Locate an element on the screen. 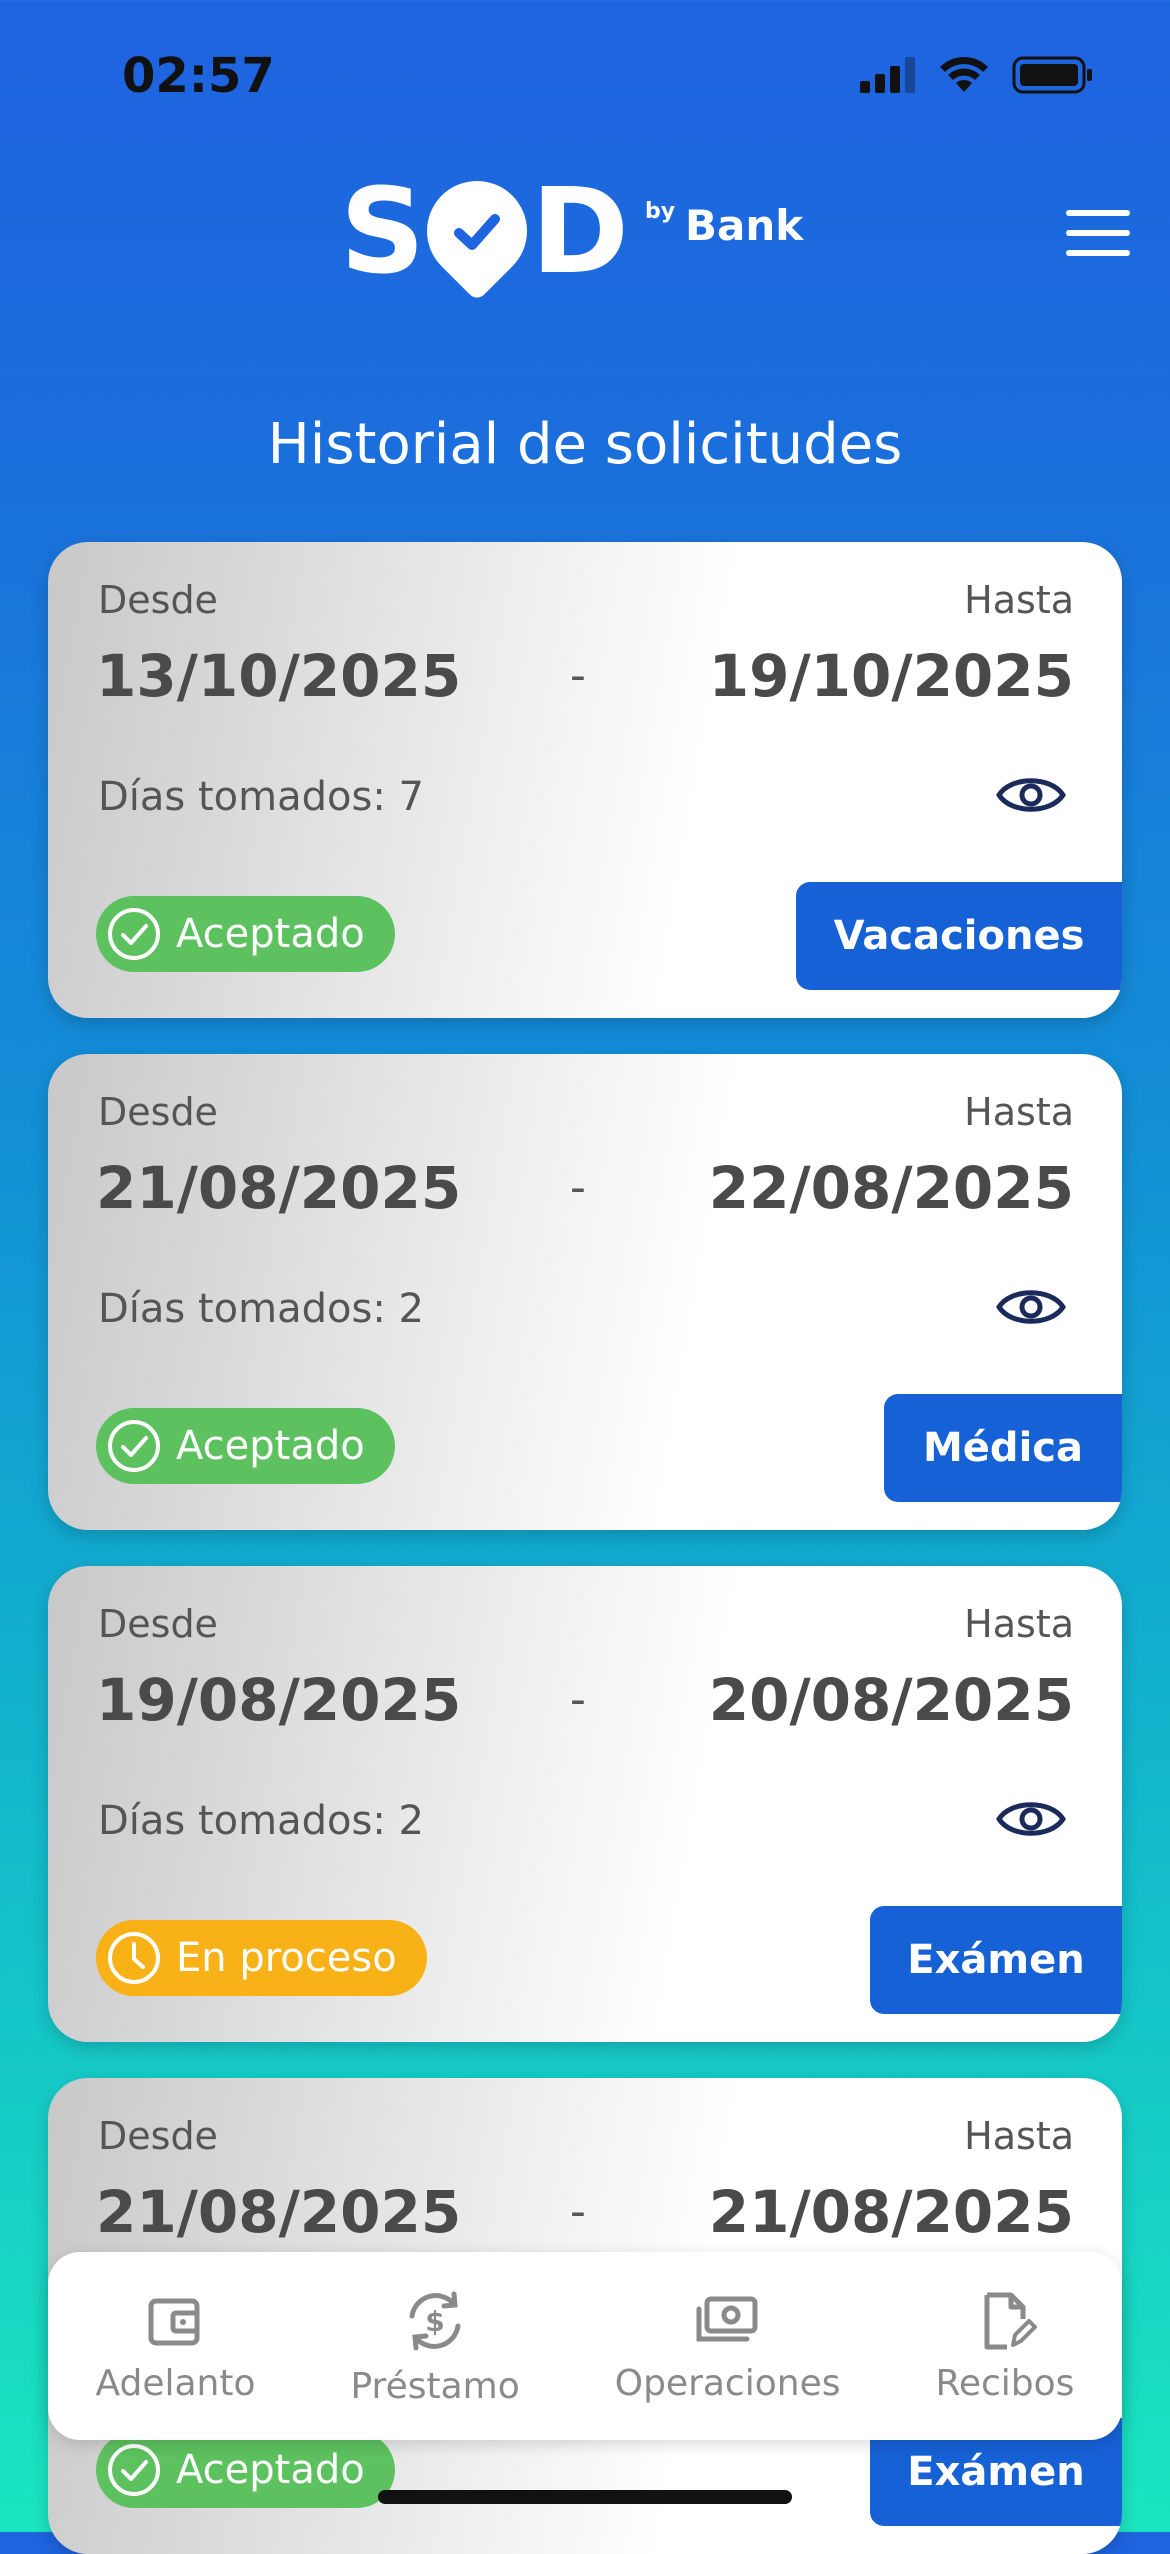  request-type-button: Exámen is located at coordinates (996, 1960).